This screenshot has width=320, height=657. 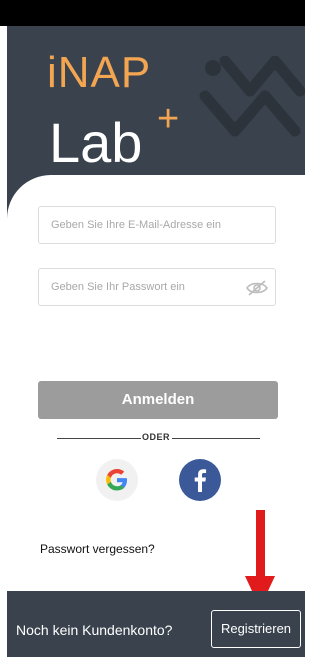 I want to click on register-button: Registrieren, so click(x=256, y=629).